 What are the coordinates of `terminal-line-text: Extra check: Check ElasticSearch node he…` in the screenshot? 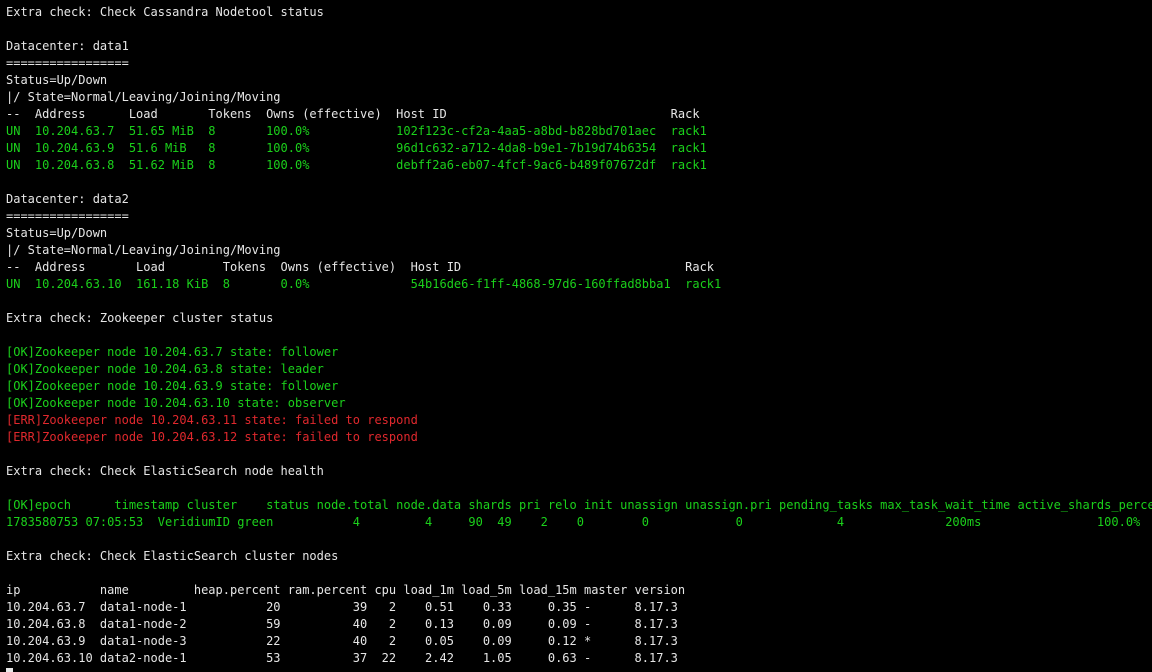 It's located at (165, 471).